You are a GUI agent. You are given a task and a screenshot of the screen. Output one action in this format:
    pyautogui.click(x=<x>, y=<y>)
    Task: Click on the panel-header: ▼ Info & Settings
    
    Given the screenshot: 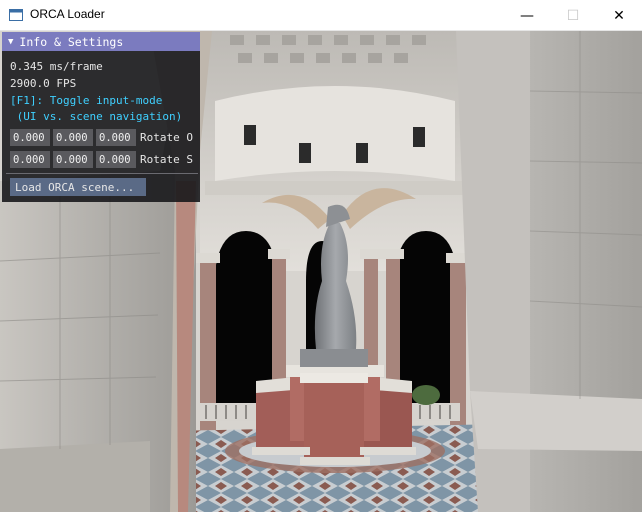 What is the action you would take?
    pyautogui.click(x=101, y=41)
    